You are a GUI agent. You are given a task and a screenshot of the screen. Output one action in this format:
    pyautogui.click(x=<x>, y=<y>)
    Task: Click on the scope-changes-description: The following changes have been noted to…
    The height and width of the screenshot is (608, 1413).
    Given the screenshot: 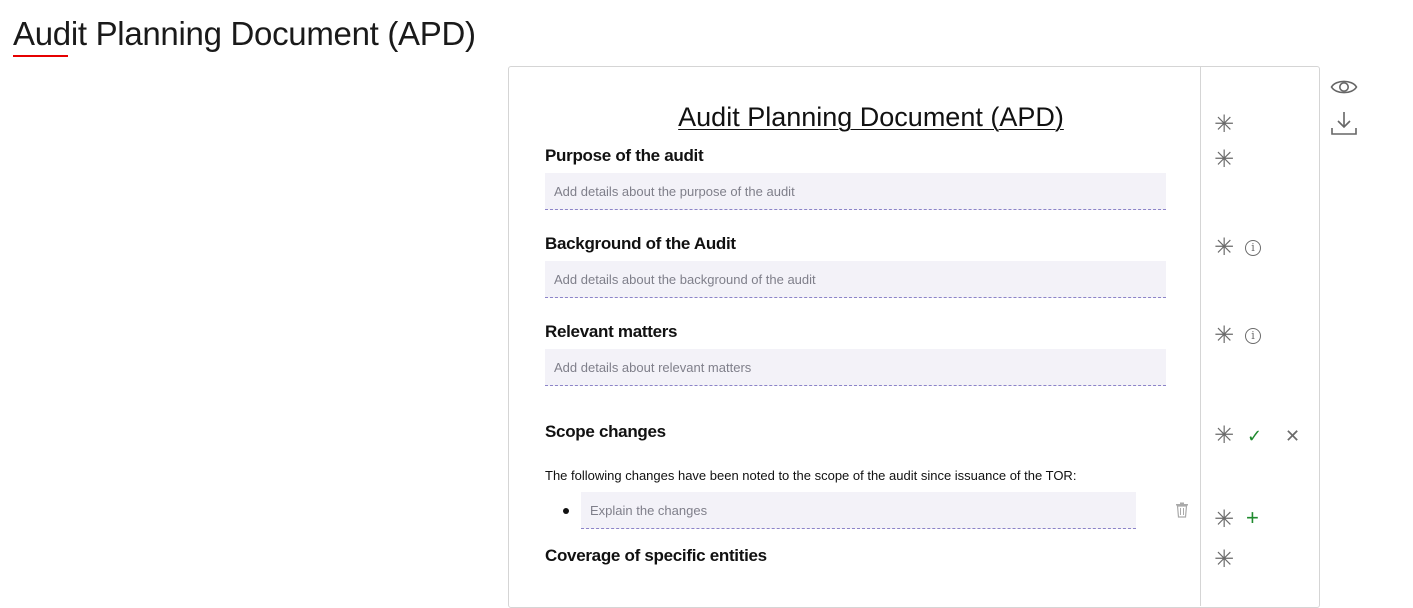 What is the action you would take?
    pyautogui.click(x=811, y=475)
    